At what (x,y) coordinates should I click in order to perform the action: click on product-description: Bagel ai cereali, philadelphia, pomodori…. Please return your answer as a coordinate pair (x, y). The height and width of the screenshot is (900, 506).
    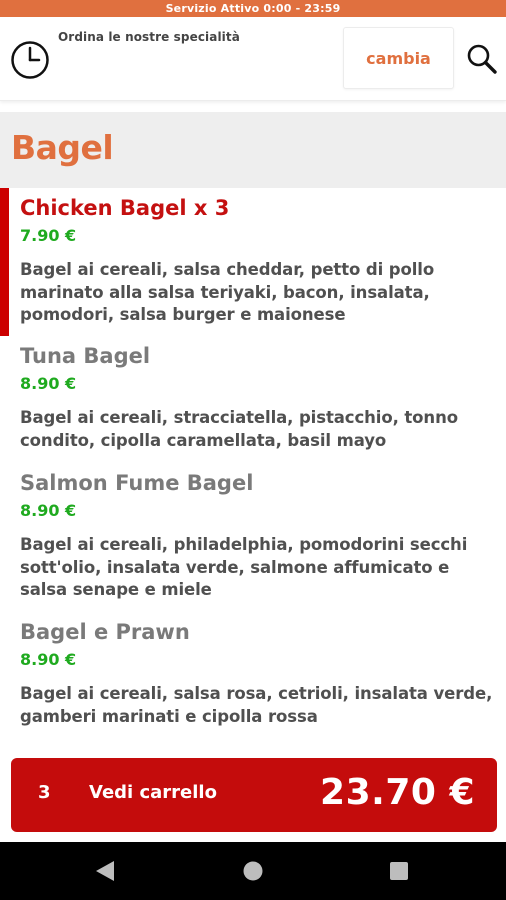
    Looking at the image, I should click on (244, 567).